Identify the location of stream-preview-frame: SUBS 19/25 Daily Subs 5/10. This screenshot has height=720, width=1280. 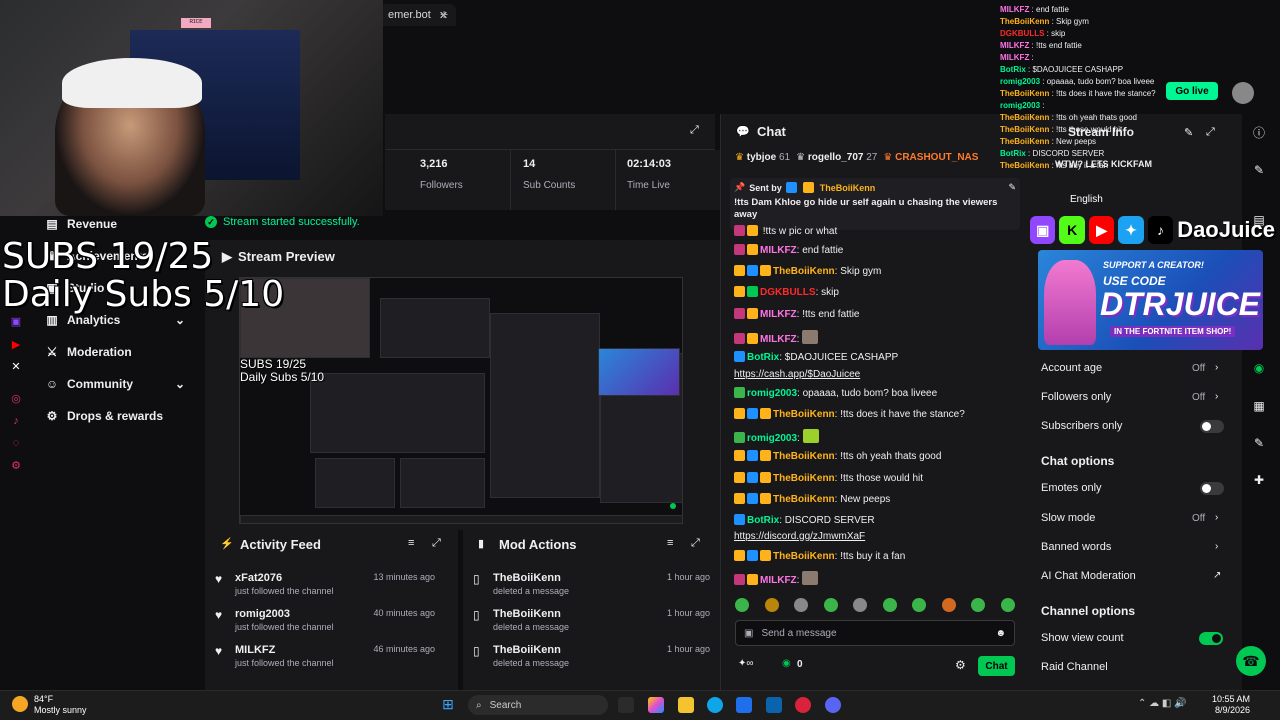
(461, 400).